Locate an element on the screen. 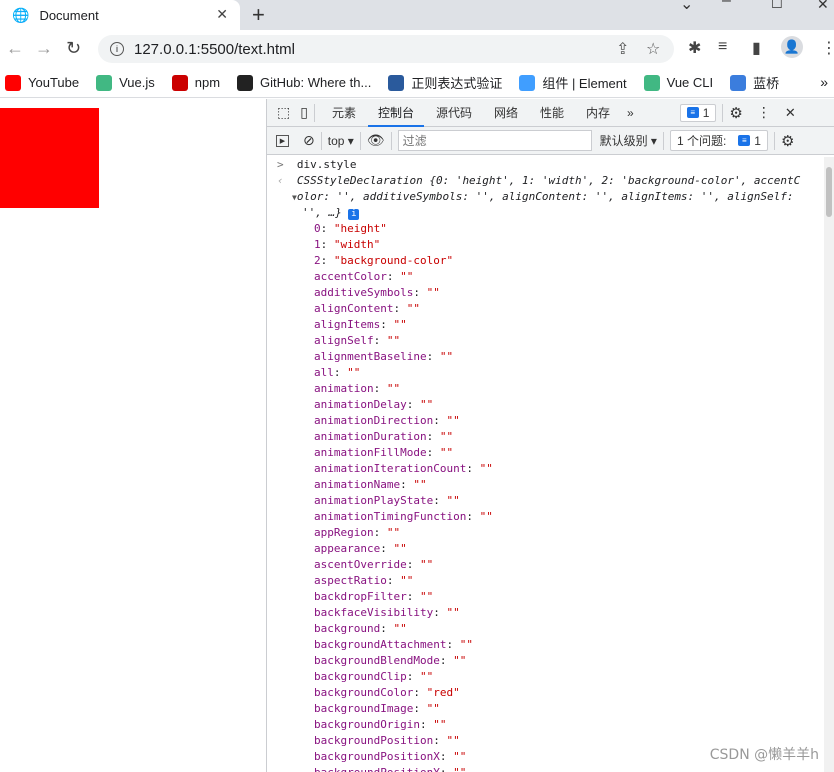 Image resolution: width=834 pixels, height=772 pixels. new-tab-button: + is located at coordinates (258, 15).